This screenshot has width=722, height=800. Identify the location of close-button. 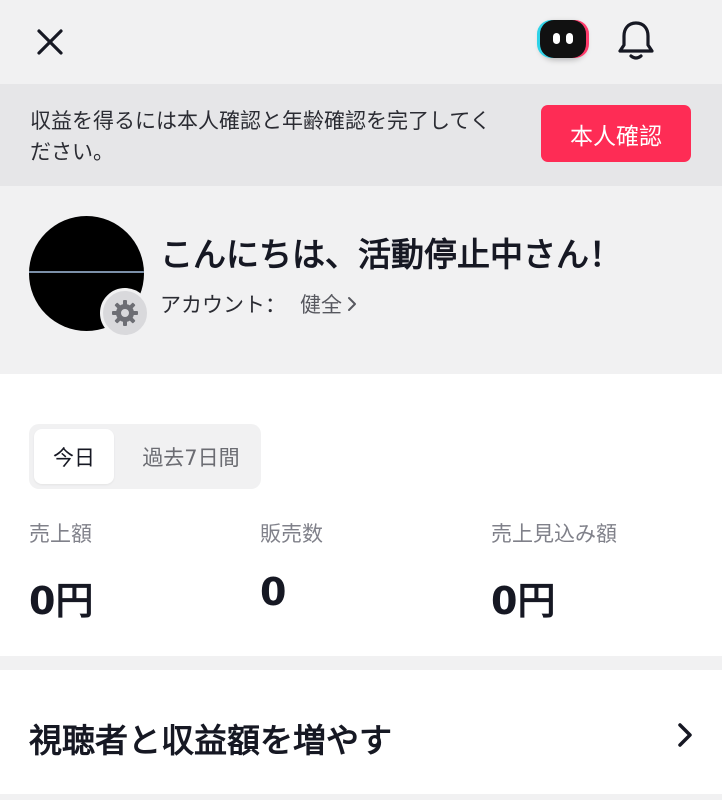
(50, 42).